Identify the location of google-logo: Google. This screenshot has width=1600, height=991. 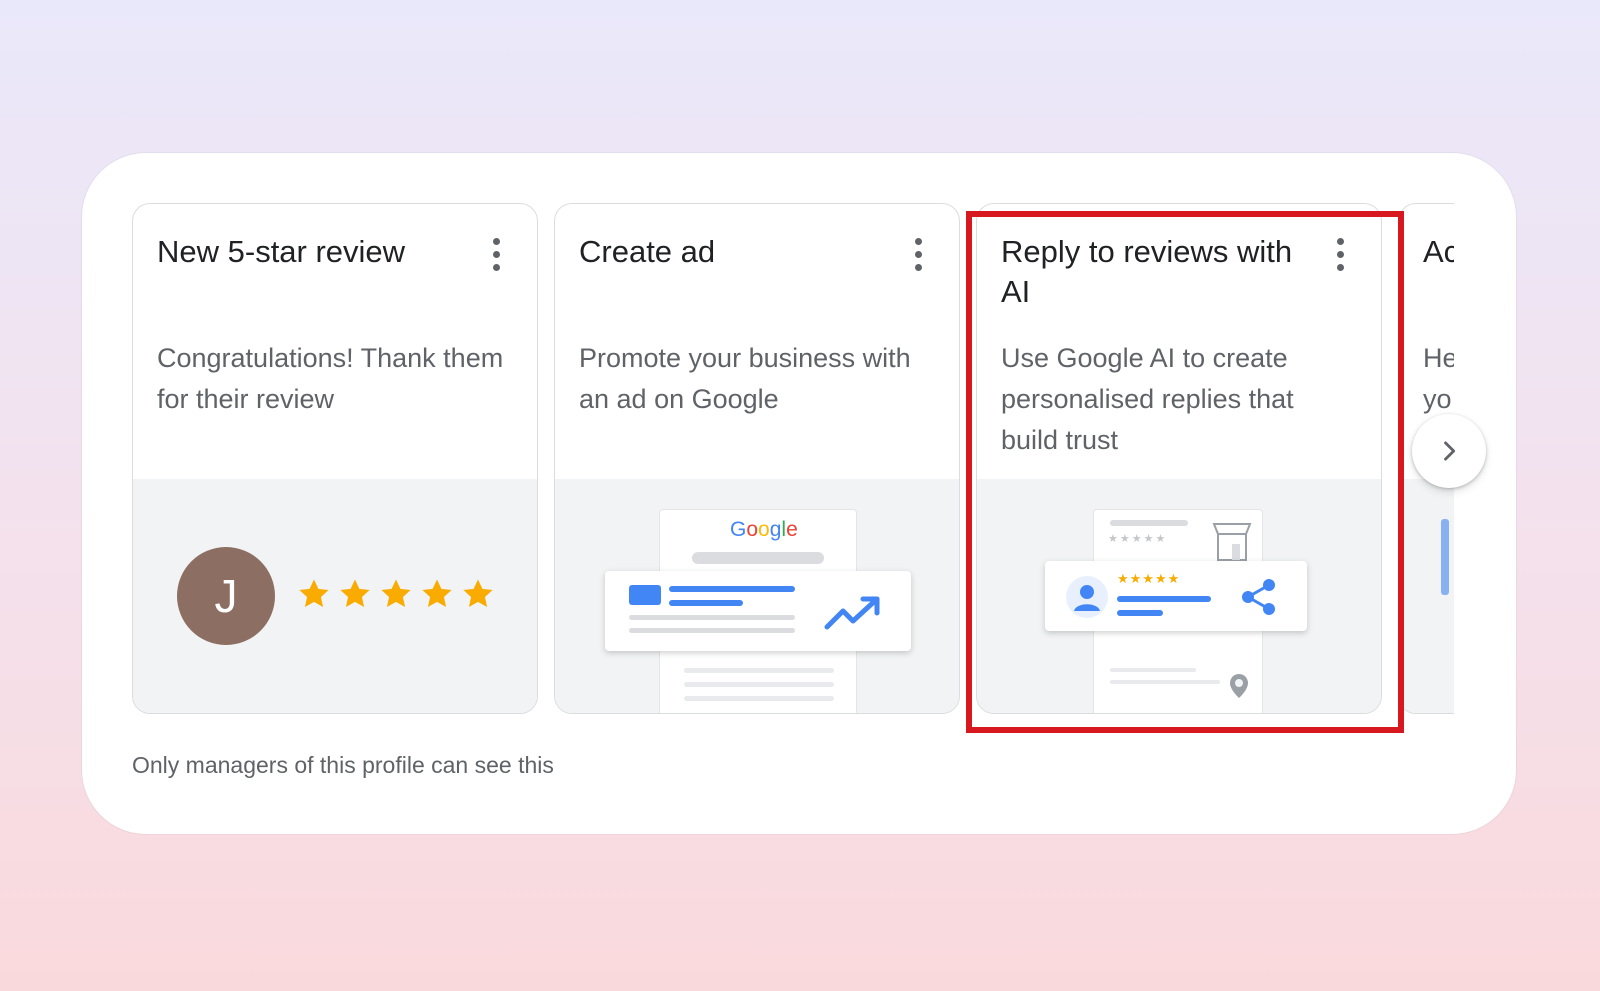
(764, 529).